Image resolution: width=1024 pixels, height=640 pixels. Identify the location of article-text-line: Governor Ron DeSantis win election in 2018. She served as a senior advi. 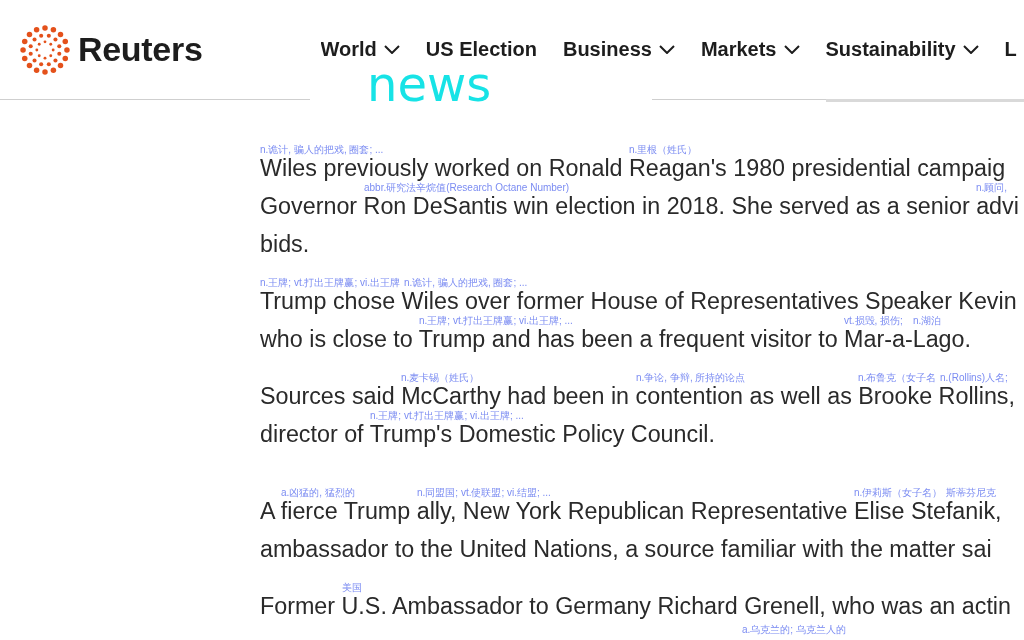
(640, 206).